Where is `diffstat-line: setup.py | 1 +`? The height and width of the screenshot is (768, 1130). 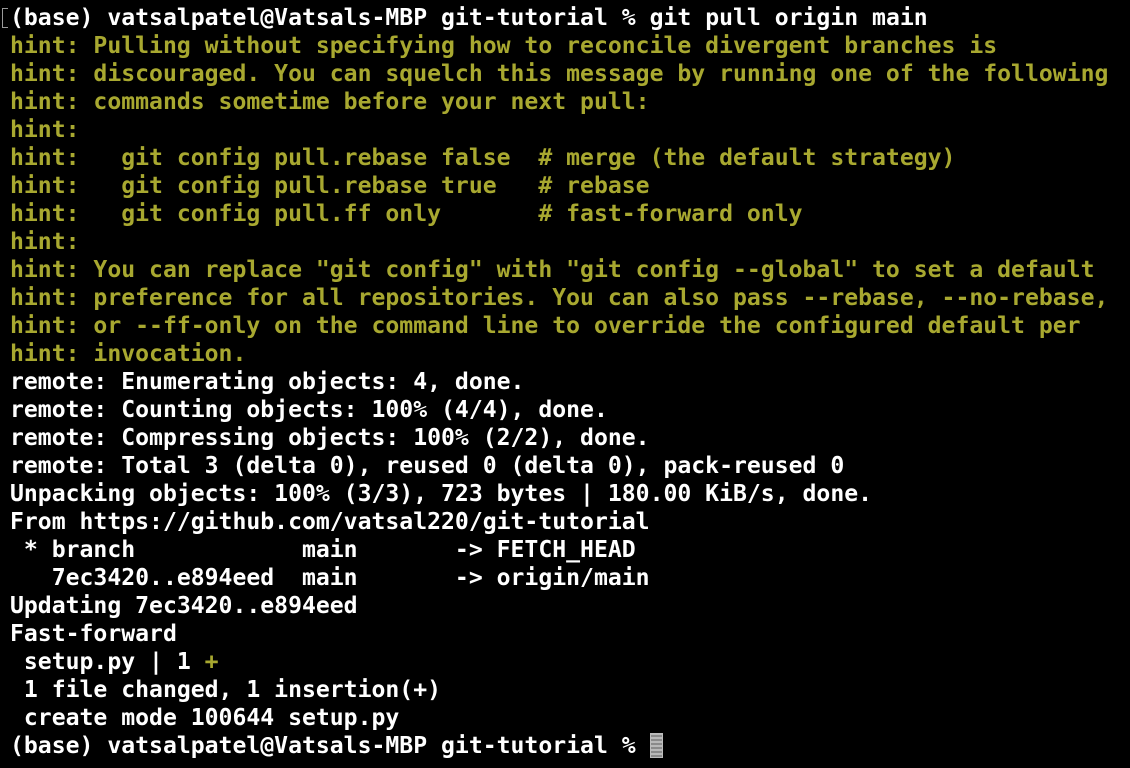 diffstat-line: setup.py | 1 + is located at coordinates (570, 662).